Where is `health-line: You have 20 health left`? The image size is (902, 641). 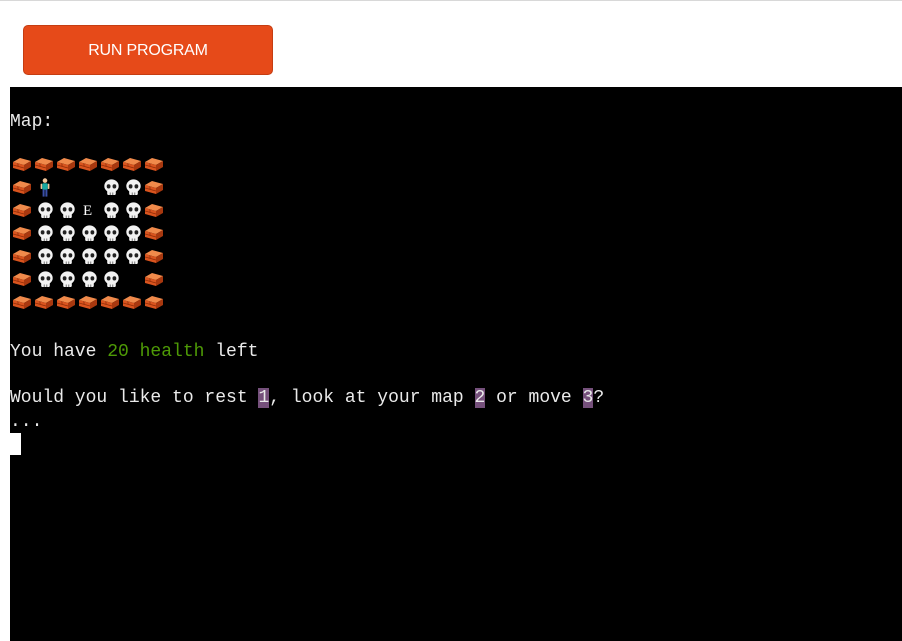 health-line: You have 20 health left is located at coordinates (134, 352).